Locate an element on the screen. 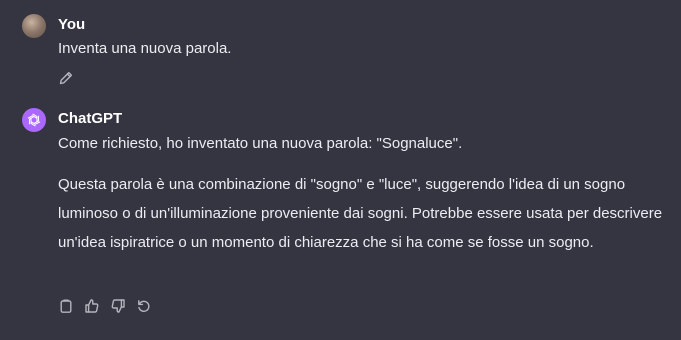 The height and width of the screenshot is (340, 681). regenerate-button is located at coordinates (144, 306).